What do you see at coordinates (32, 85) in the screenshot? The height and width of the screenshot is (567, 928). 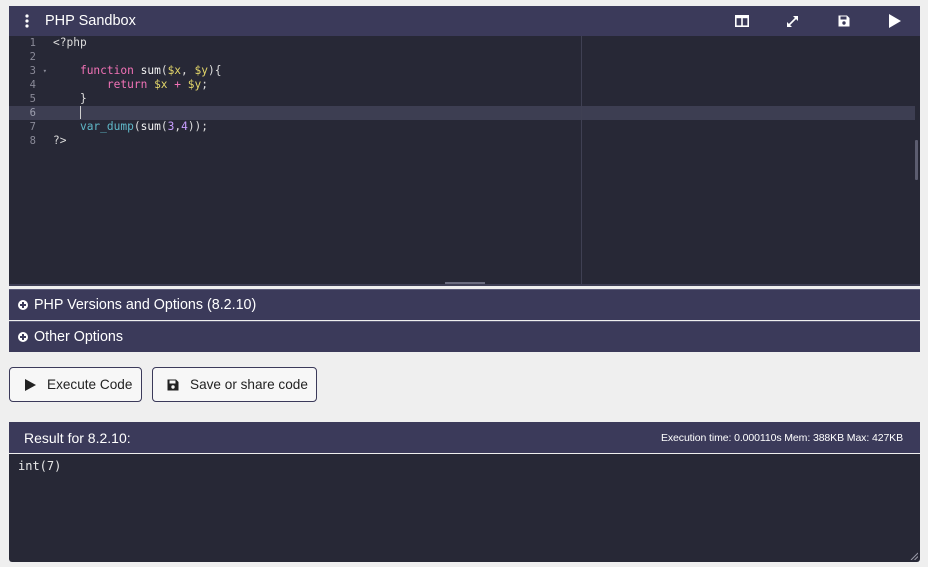 I see `line-number: 4` at bounding box center [32, 85].